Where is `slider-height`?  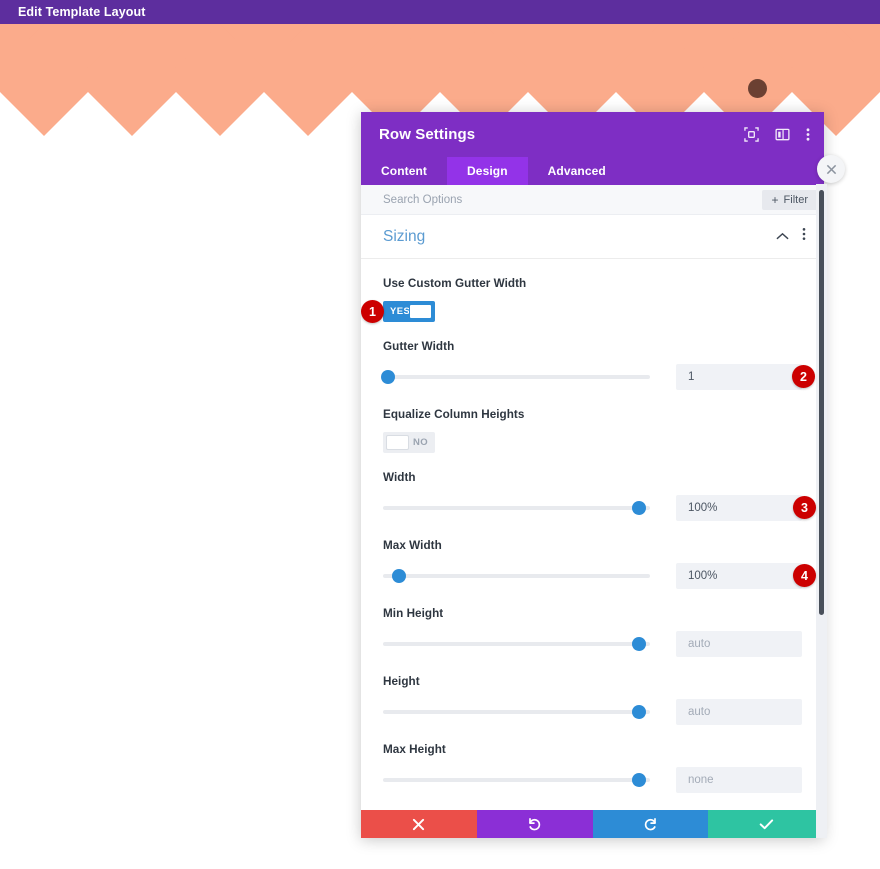
slider-height is located at coordinates (516, 712).